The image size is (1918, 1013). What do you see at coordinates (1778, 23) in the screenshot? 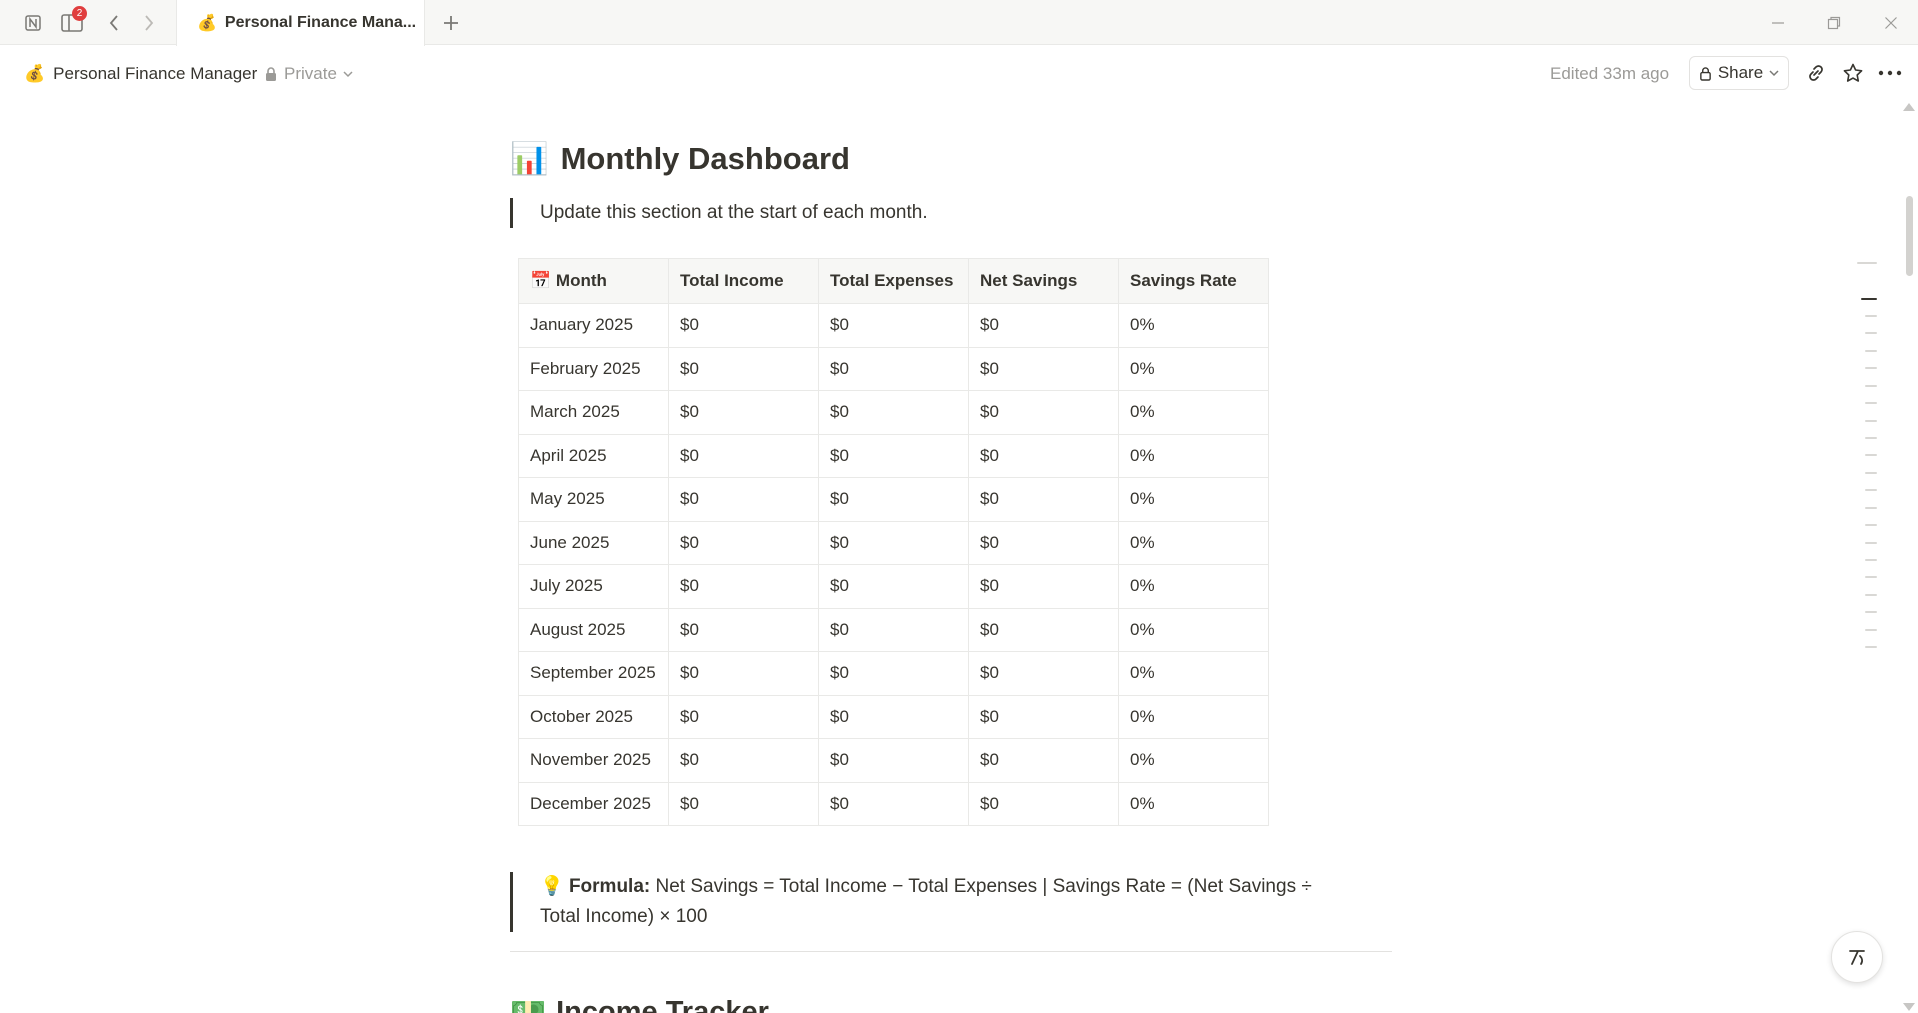
I see `minimize-icon` at bounding box center [1778, 23].